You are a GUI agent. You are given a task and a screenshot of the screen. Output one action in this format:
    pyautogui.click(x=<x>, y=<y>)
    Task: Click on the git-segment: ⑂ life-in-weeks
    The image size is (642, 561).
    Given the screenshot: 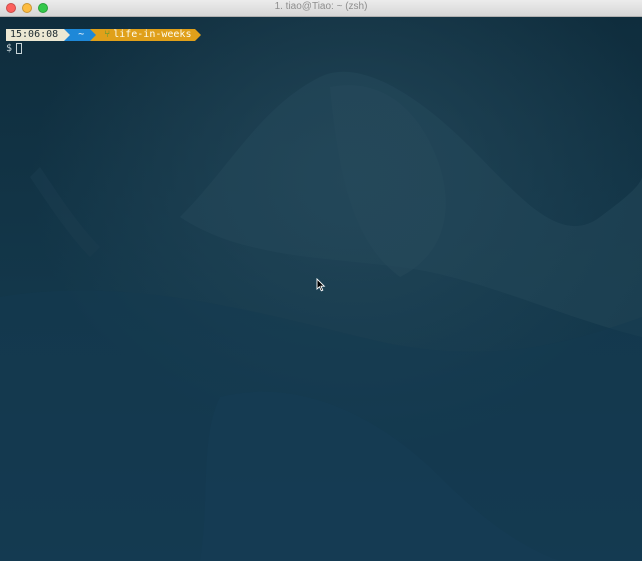 What is the action you would take?
    pyautogui.click(x=146, y=35)
    